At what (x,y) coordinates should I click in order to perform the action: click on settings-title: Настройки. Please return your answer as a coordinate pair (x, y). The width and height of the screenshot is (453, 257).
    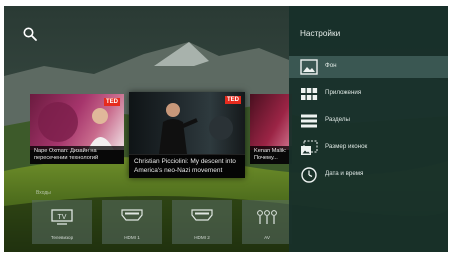
    Looking at the image, I should click on (320, 33).